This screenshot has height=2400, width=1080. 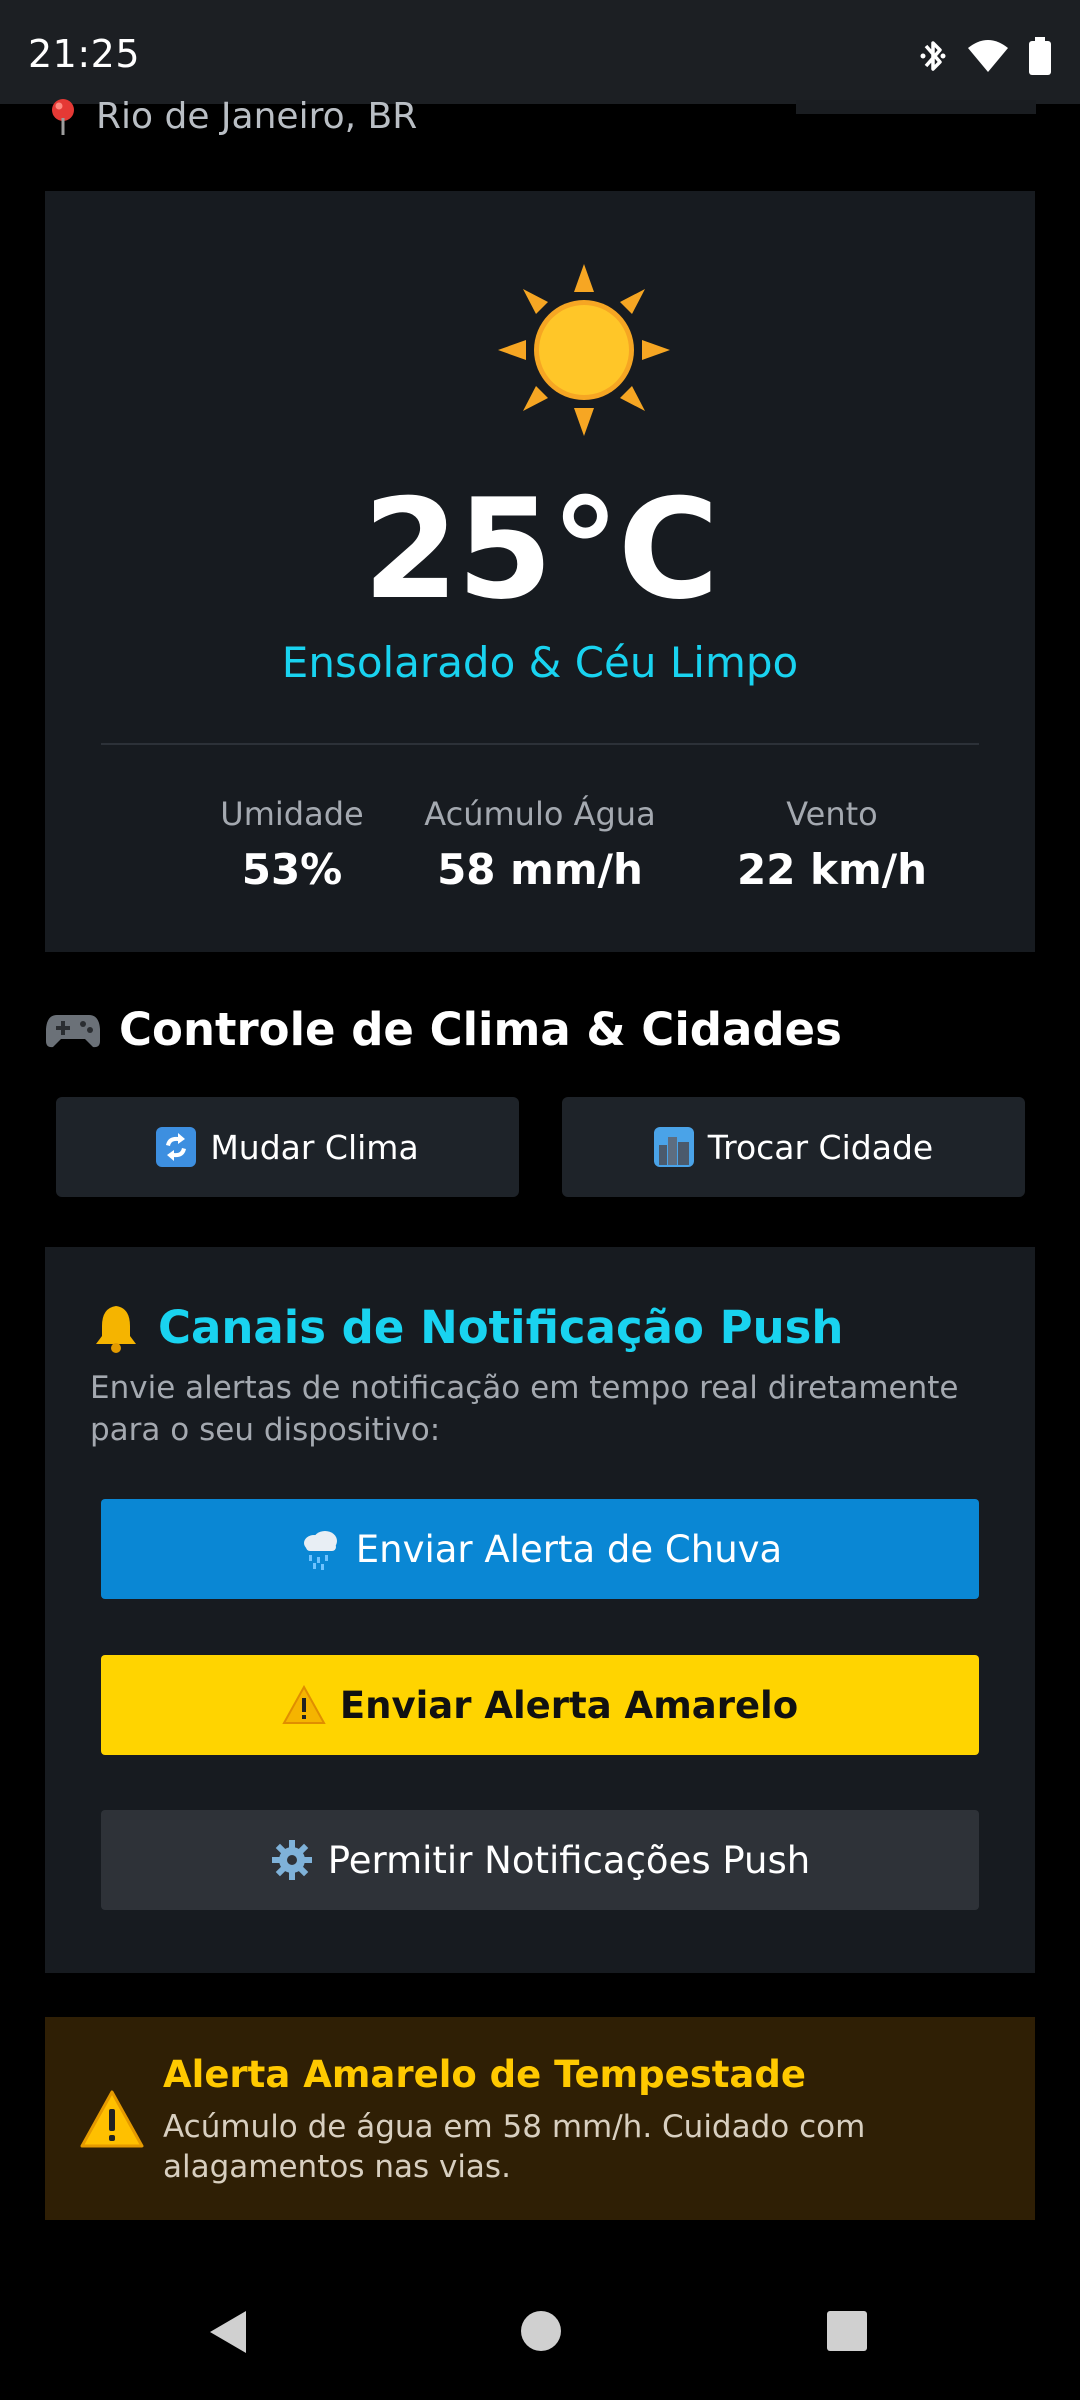 What do you see at coordinates (541, 2331) in the screenshot?
I see `home-icon` at bounding box center [541, 2331].